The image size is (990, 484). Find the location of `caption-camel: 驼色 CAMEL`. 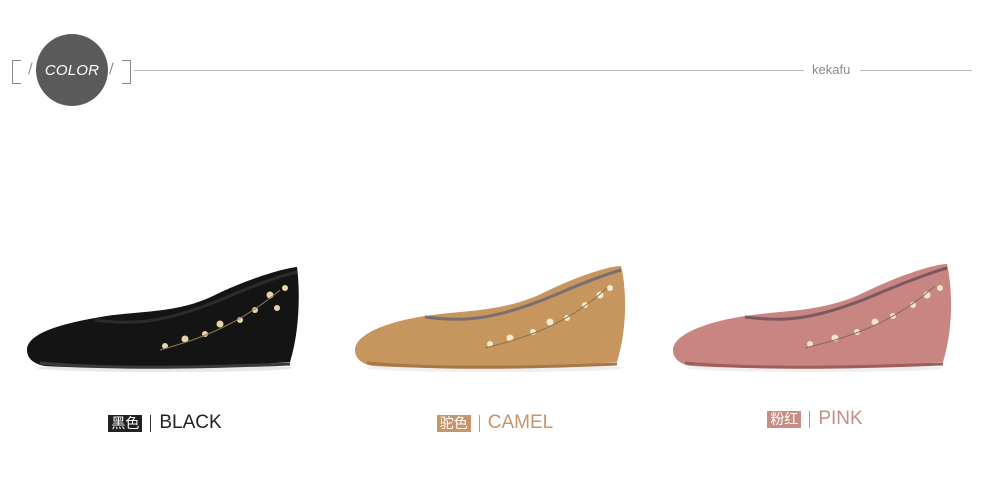

caption-camel: 驼色 CAMEL is located at coordinates (495, 423).